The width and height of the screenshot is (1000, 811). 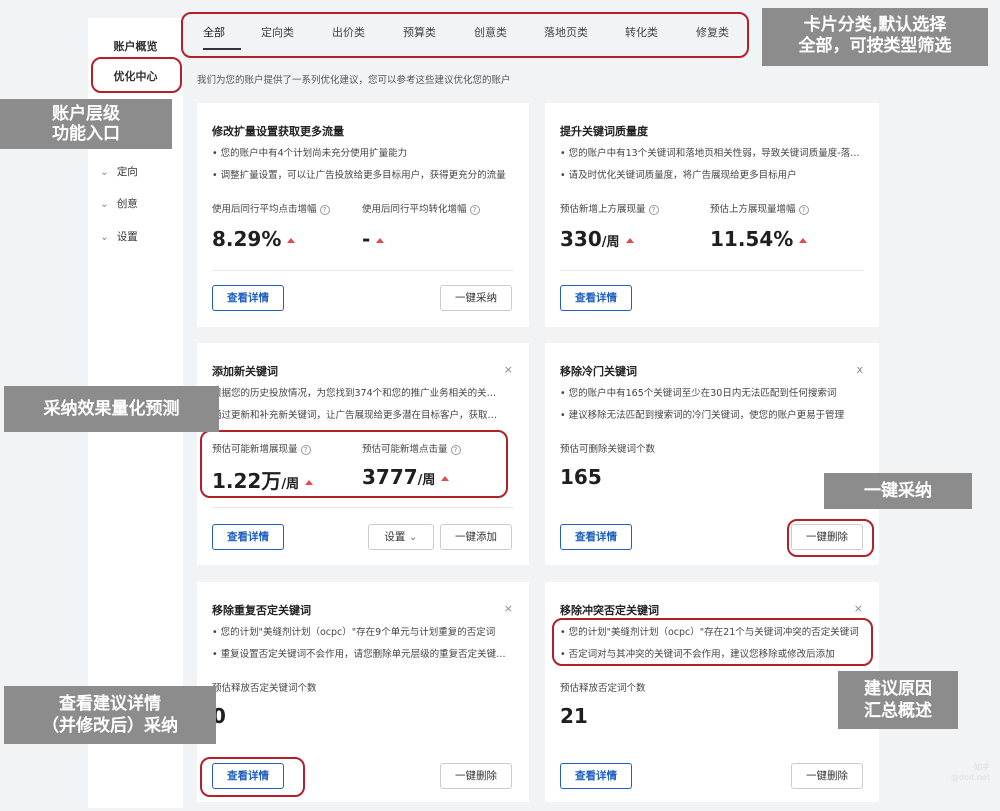 What do you see at coordinates (359, 175) in the screenshot?
I see `card-bullet: • 调整扩量设置，可以让广告投放给更多目标用户，获得更充分的流量` at bounding box center [359, 175].